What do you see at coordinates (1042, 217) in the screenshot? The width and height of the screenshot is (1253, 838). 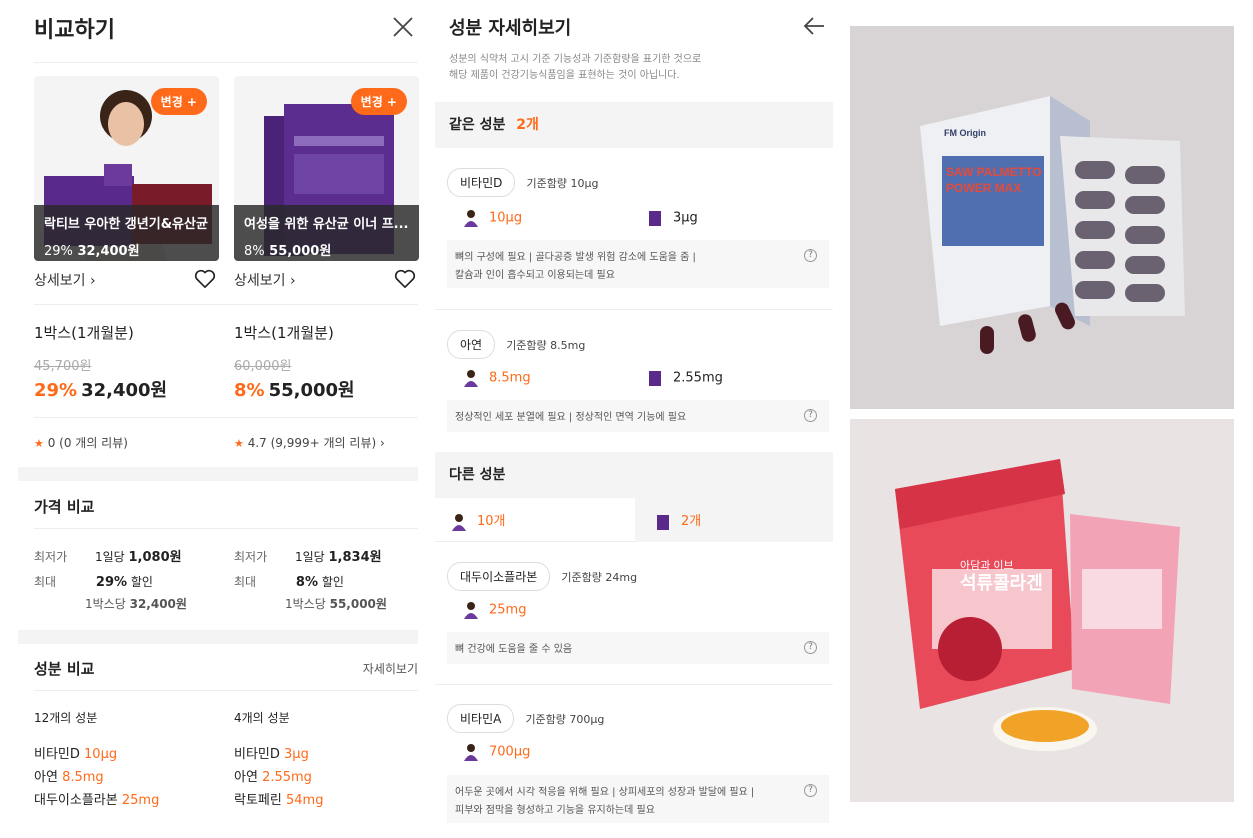 I see `product-photo-saw-palmetto: FM Origin SAW PALMETTO POWER MAX` at bounding box center [1042, 217].